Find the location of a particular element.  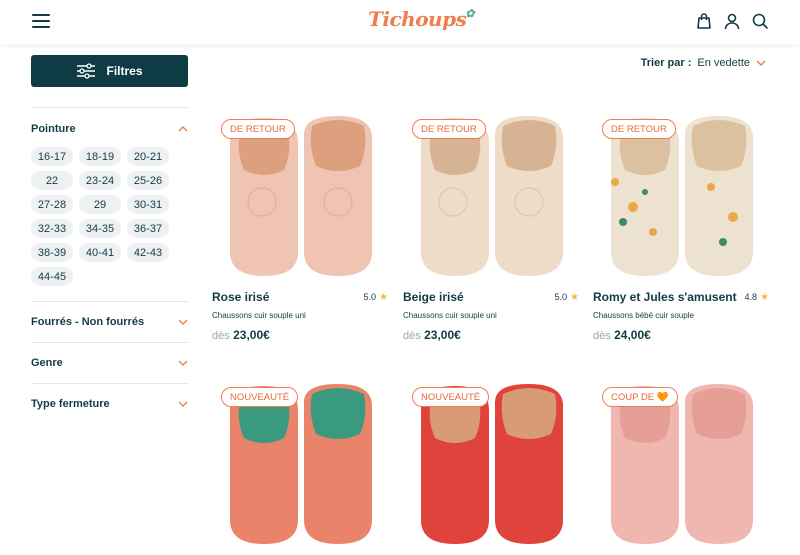

facet-label: Fourrés - Non fourrés is located at coordinates (88, 322).